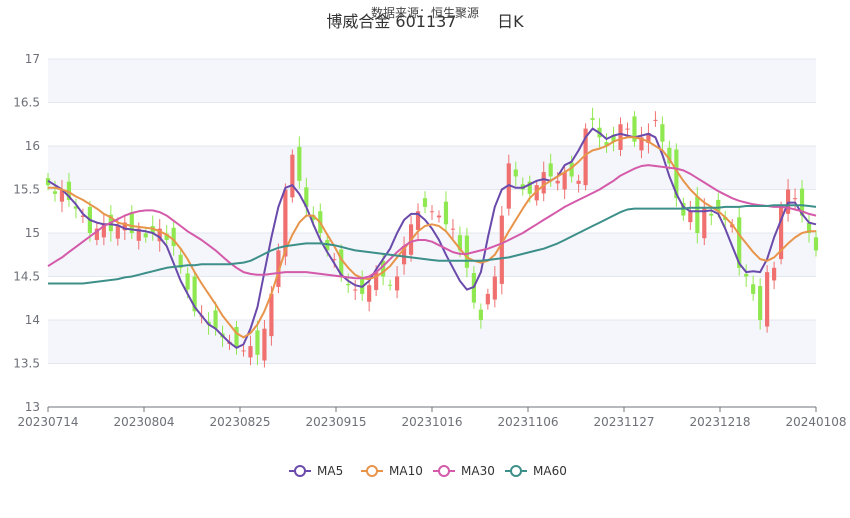  I want to click on y-tick-label: 14, so click(32, 320).